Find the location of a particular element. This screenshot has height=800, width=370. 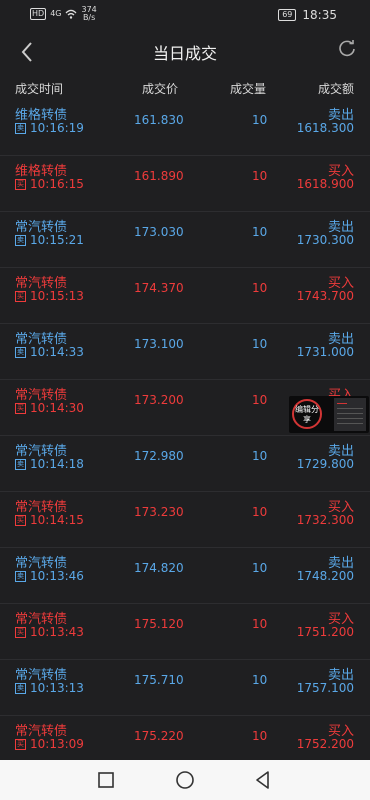

trade-price: 175.220 is located at coordinates (159, 736).